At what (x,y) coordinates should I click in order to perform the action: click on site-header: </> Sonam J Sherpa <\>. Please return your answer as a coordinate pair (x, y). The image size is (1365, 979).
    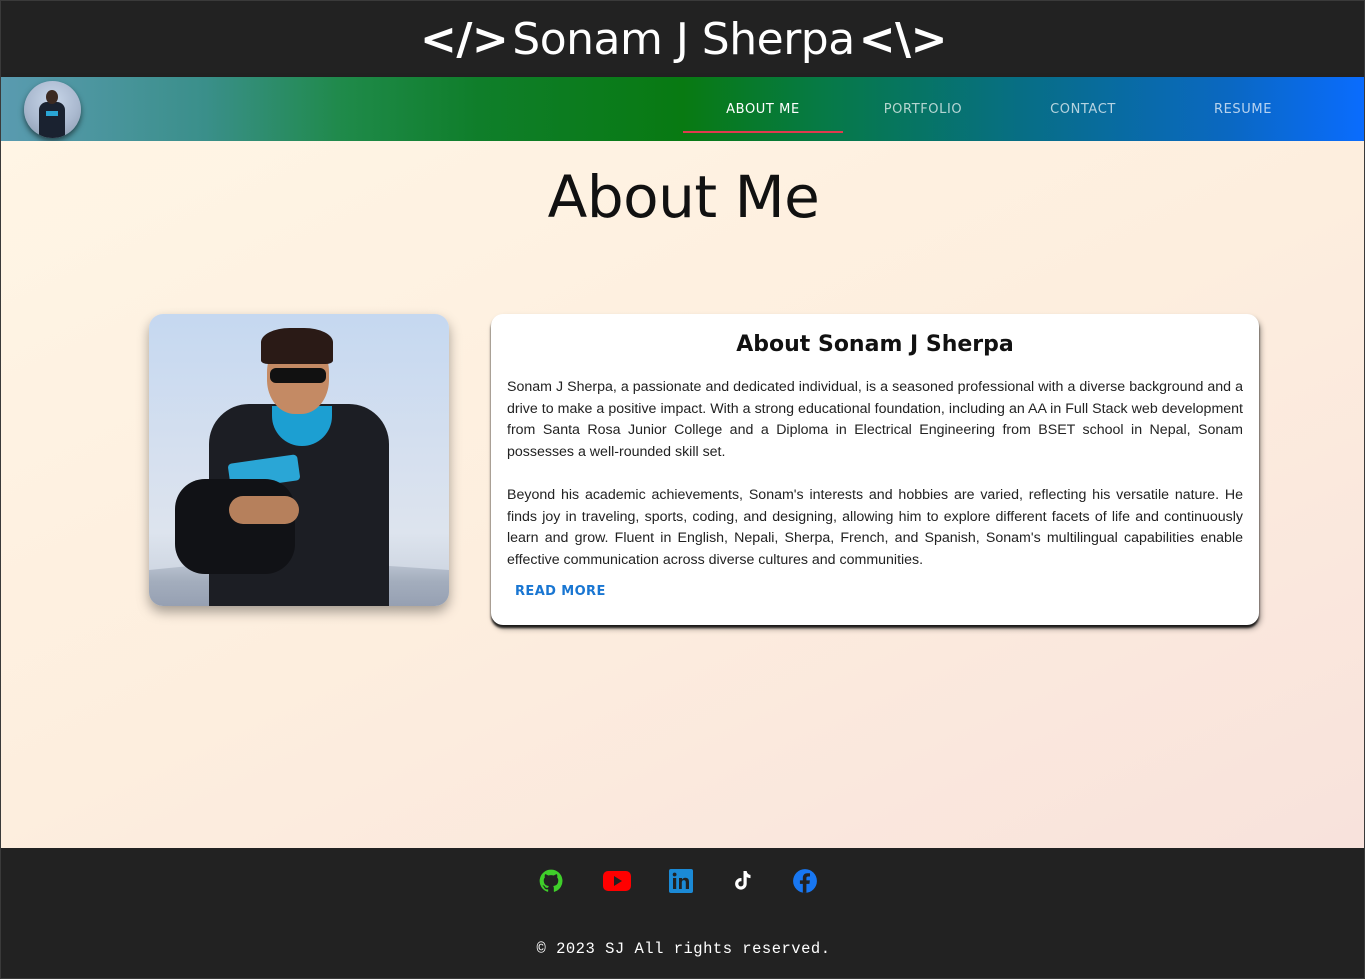
    Looking at the image, I should click on (682, 39).